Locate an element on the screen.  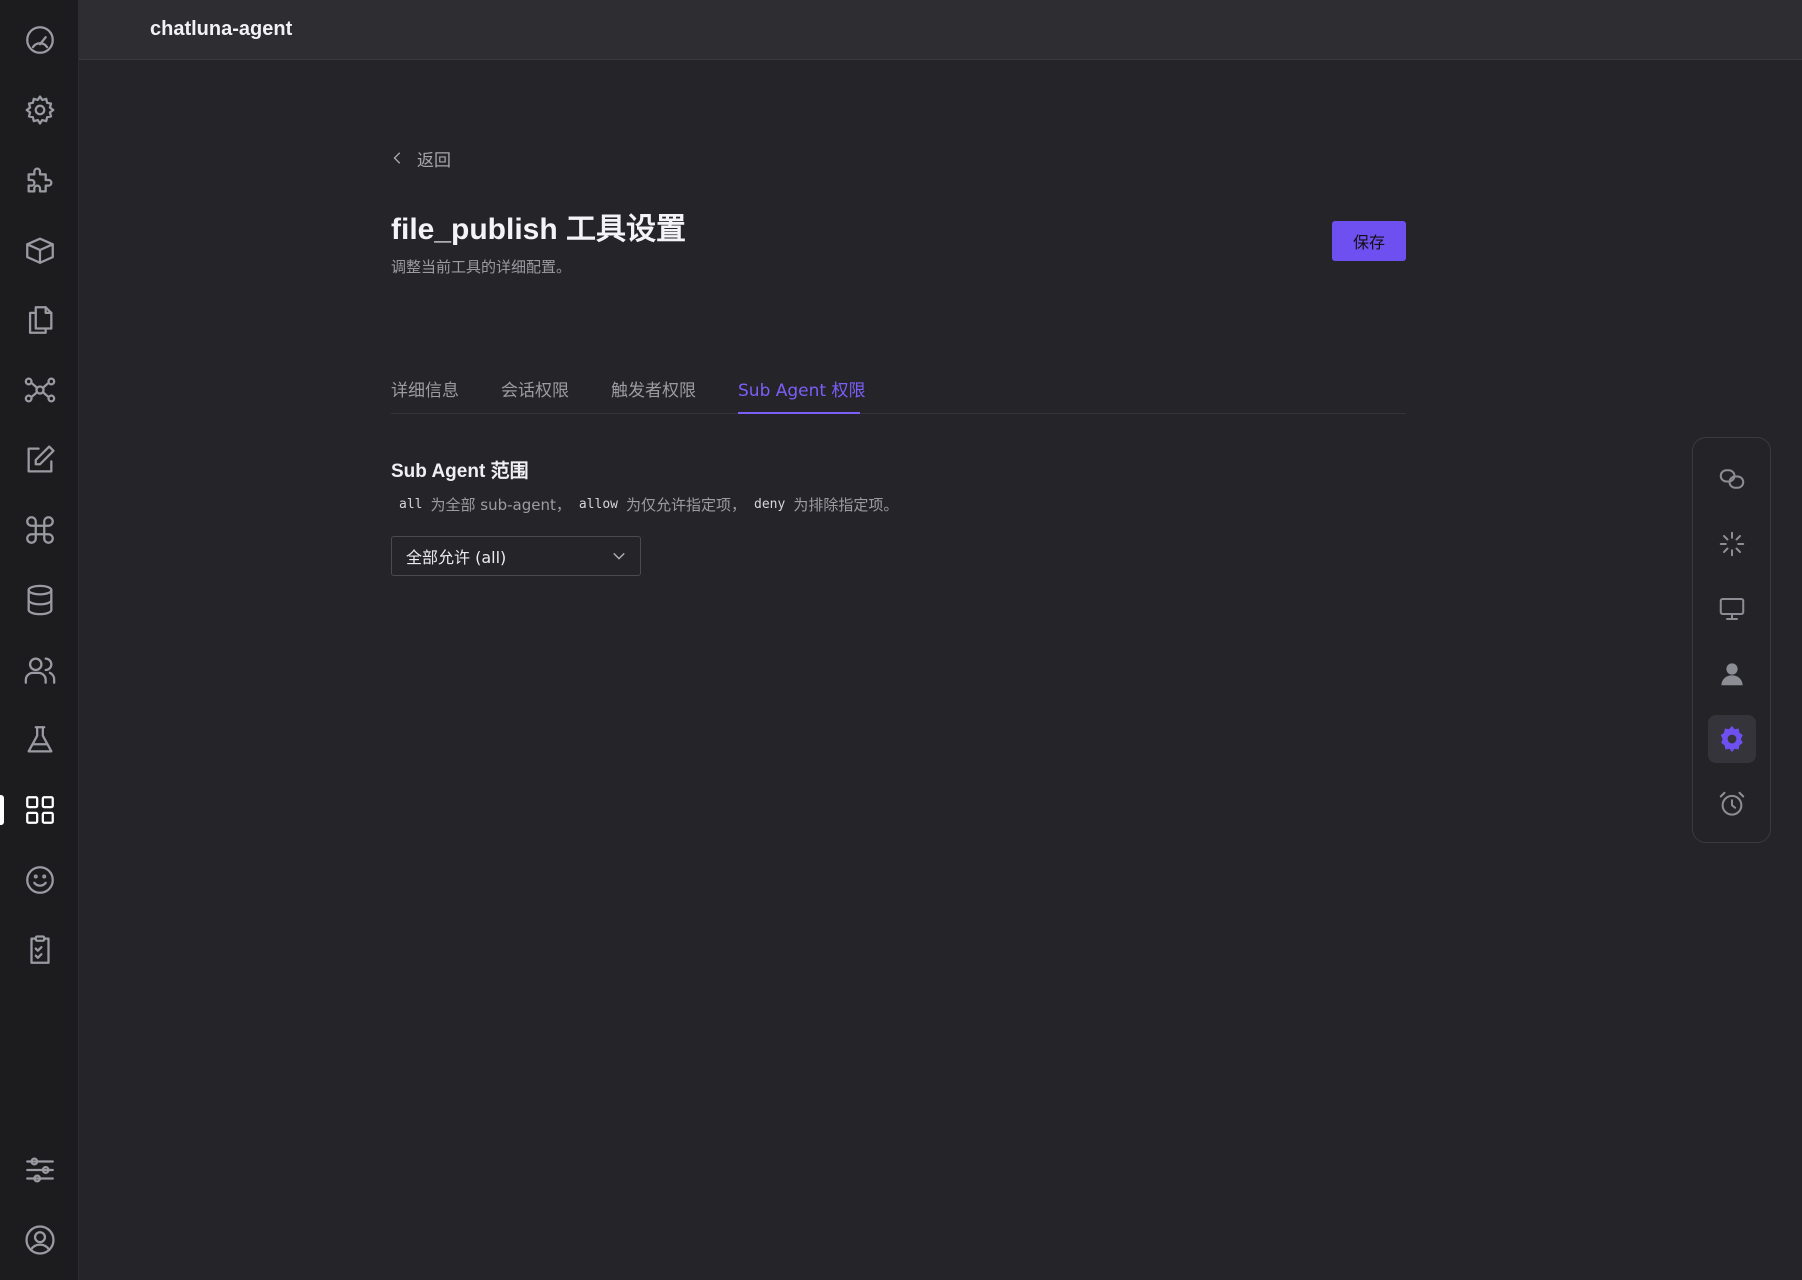
apps-grid-icon is located at coordinates (39, 810).